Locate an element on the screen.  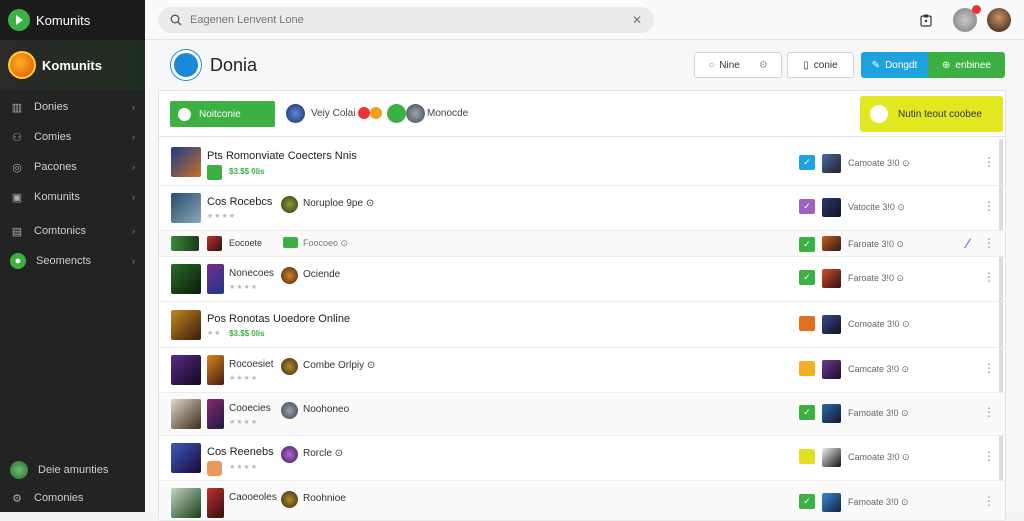
page-logo-icon is located at coordinates (186, 65).